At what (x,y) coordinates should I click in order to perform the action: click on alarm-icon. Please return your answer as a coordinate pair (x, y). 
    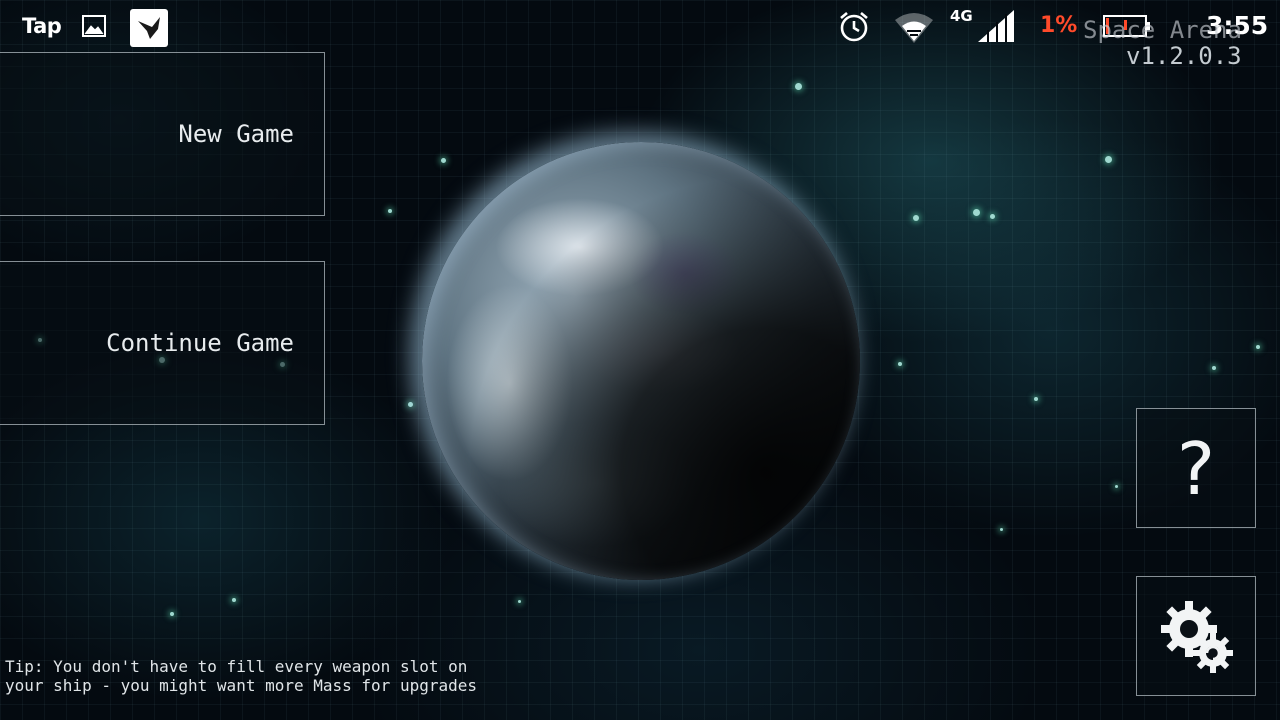
    Looking at the image, I should click on (854, 27).